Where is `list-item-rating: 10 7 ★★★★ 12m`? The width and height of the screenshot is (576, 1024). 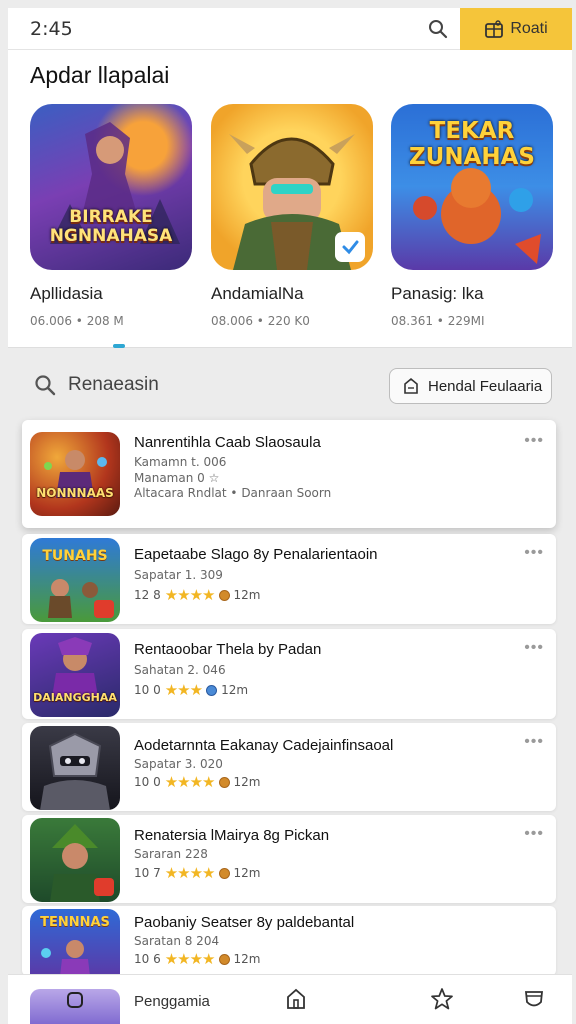 list-item-rating: 10 7 ★★★★ 12m is located at coordinates (197, 873).